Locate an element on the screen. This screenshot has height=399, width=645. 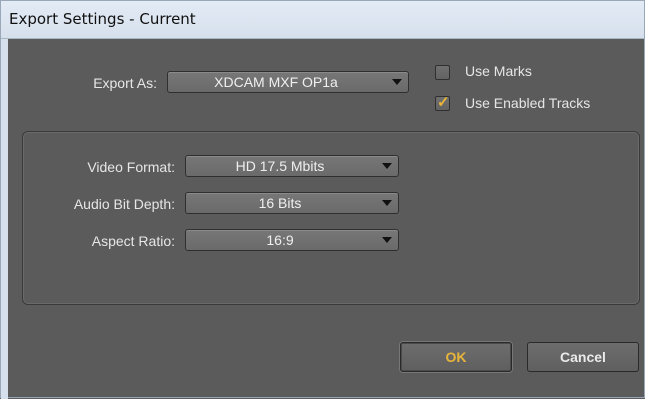
aspect-ratio-dropdown: 16:9 is located at coordinates (292, 240).